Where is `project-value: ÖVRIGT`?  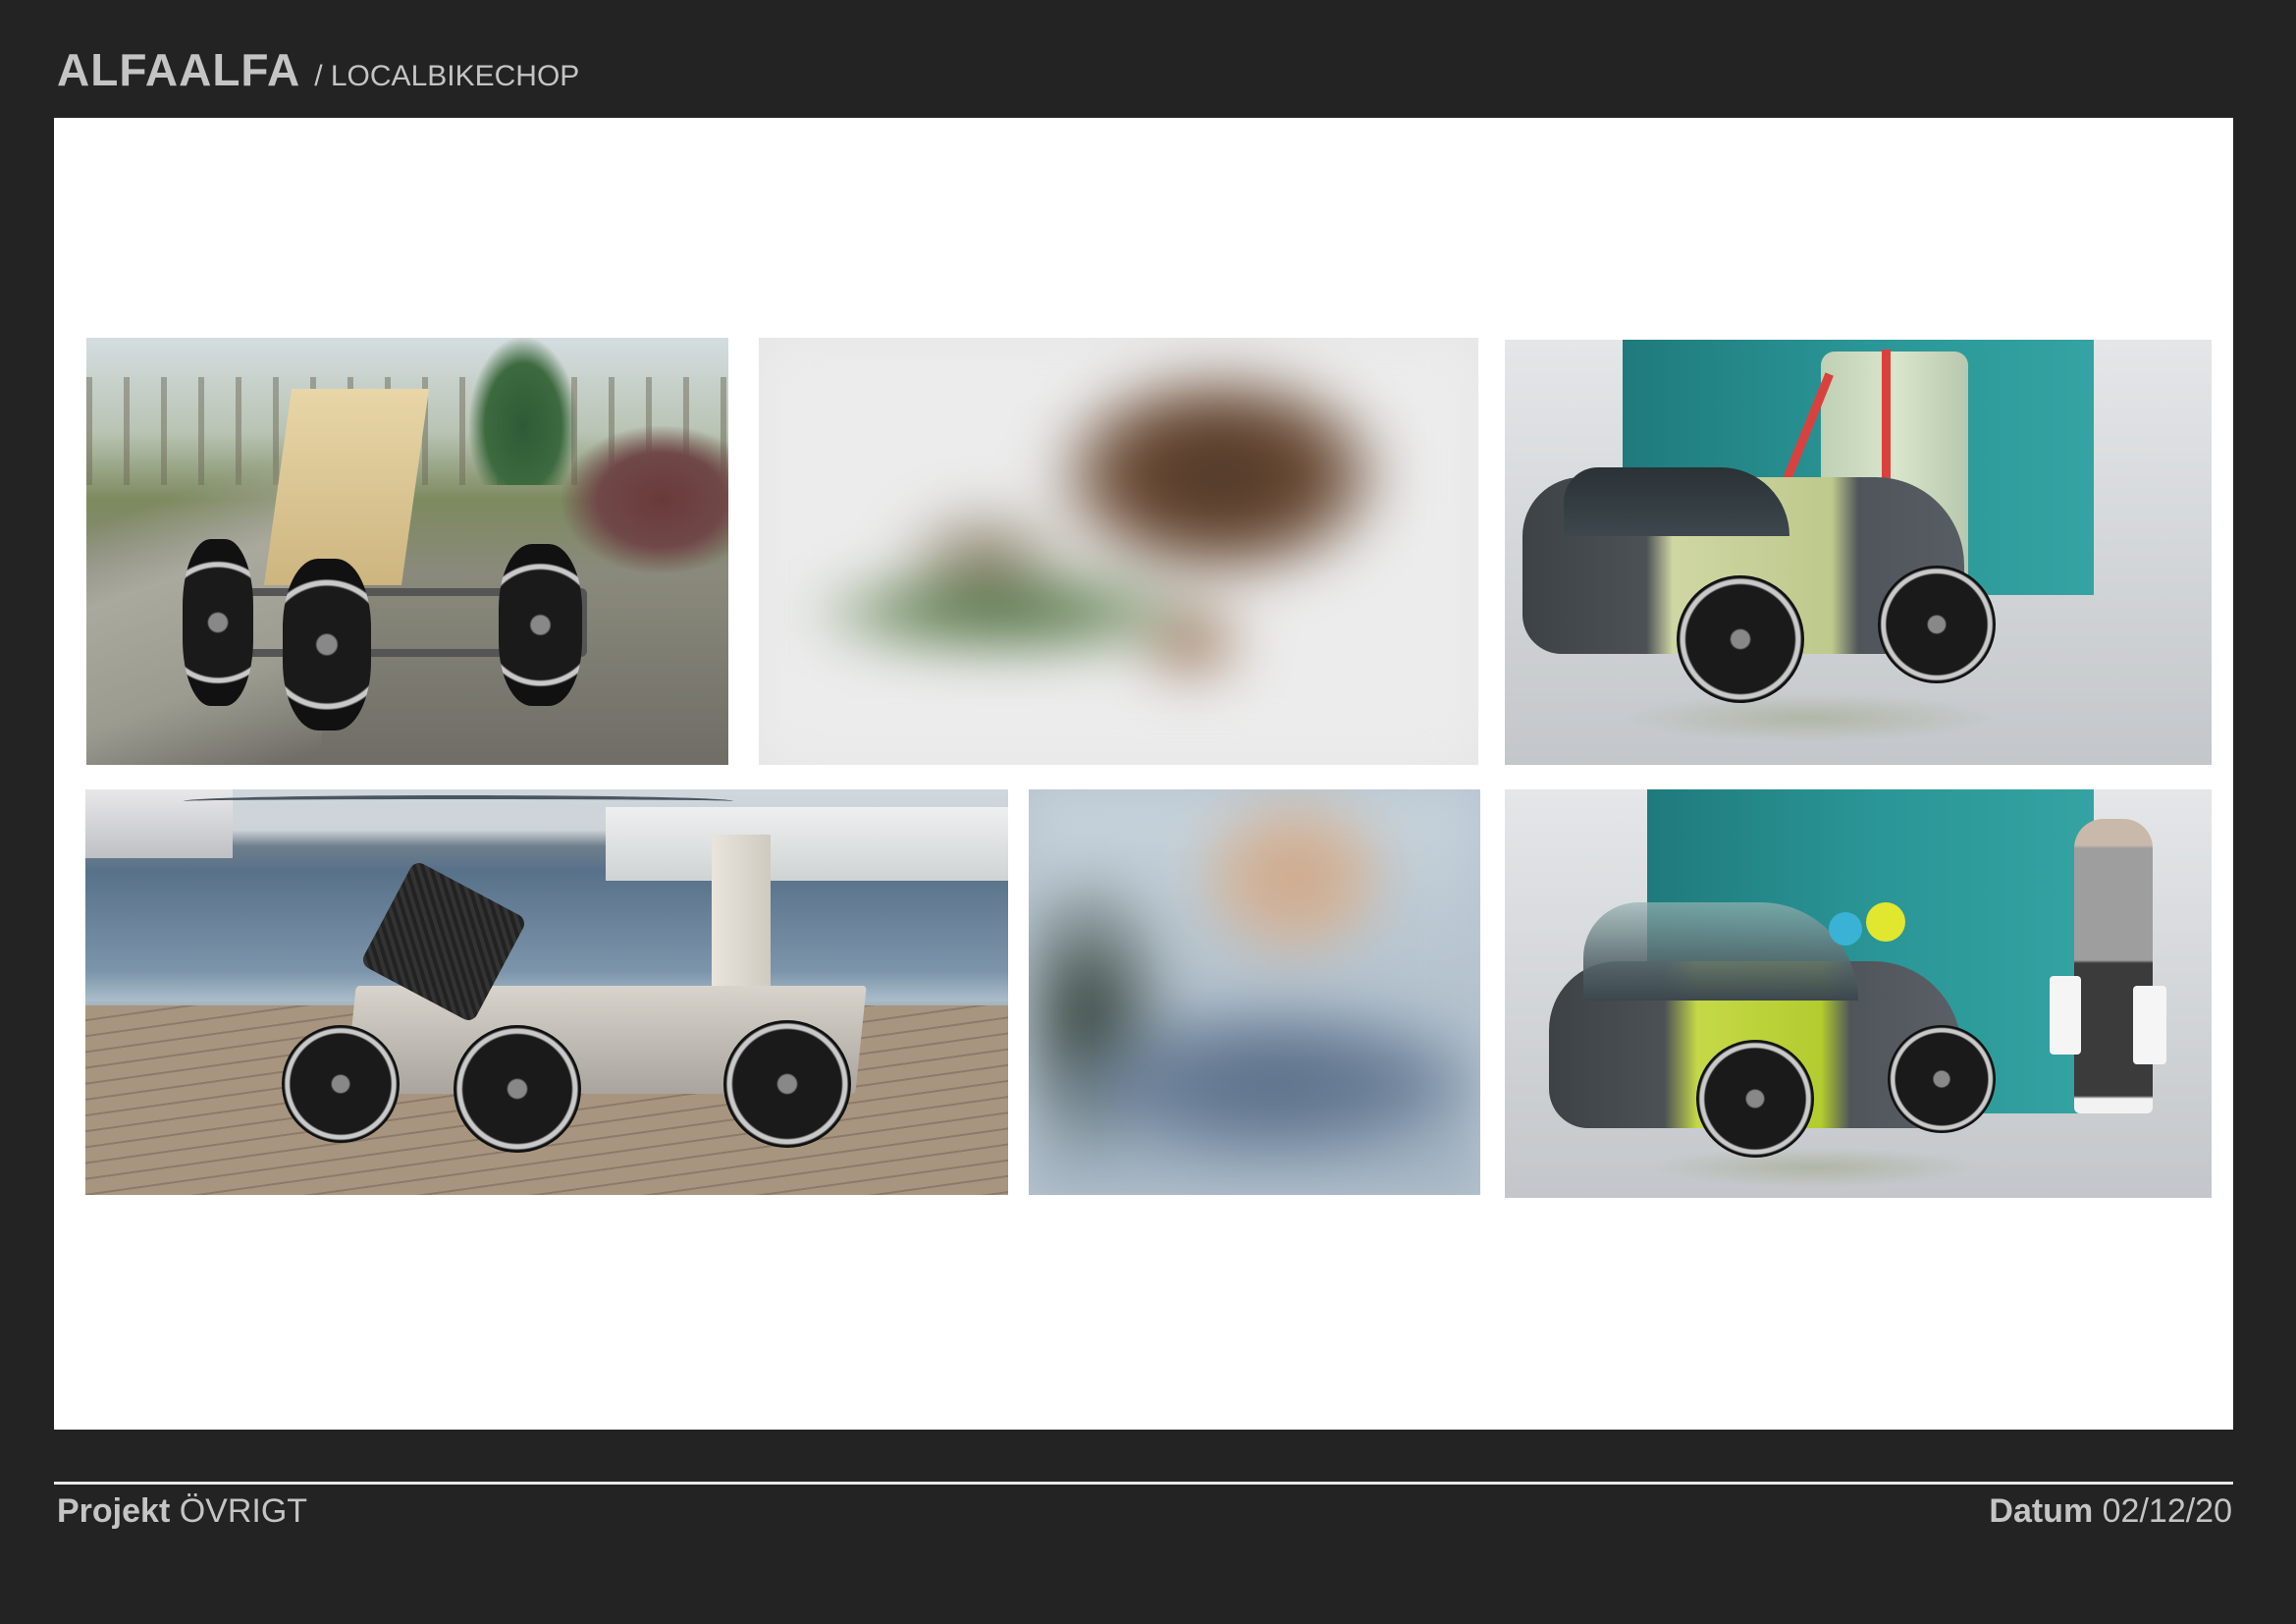
project-value: ÖVRIGT is located at coordinates (244, 1511).